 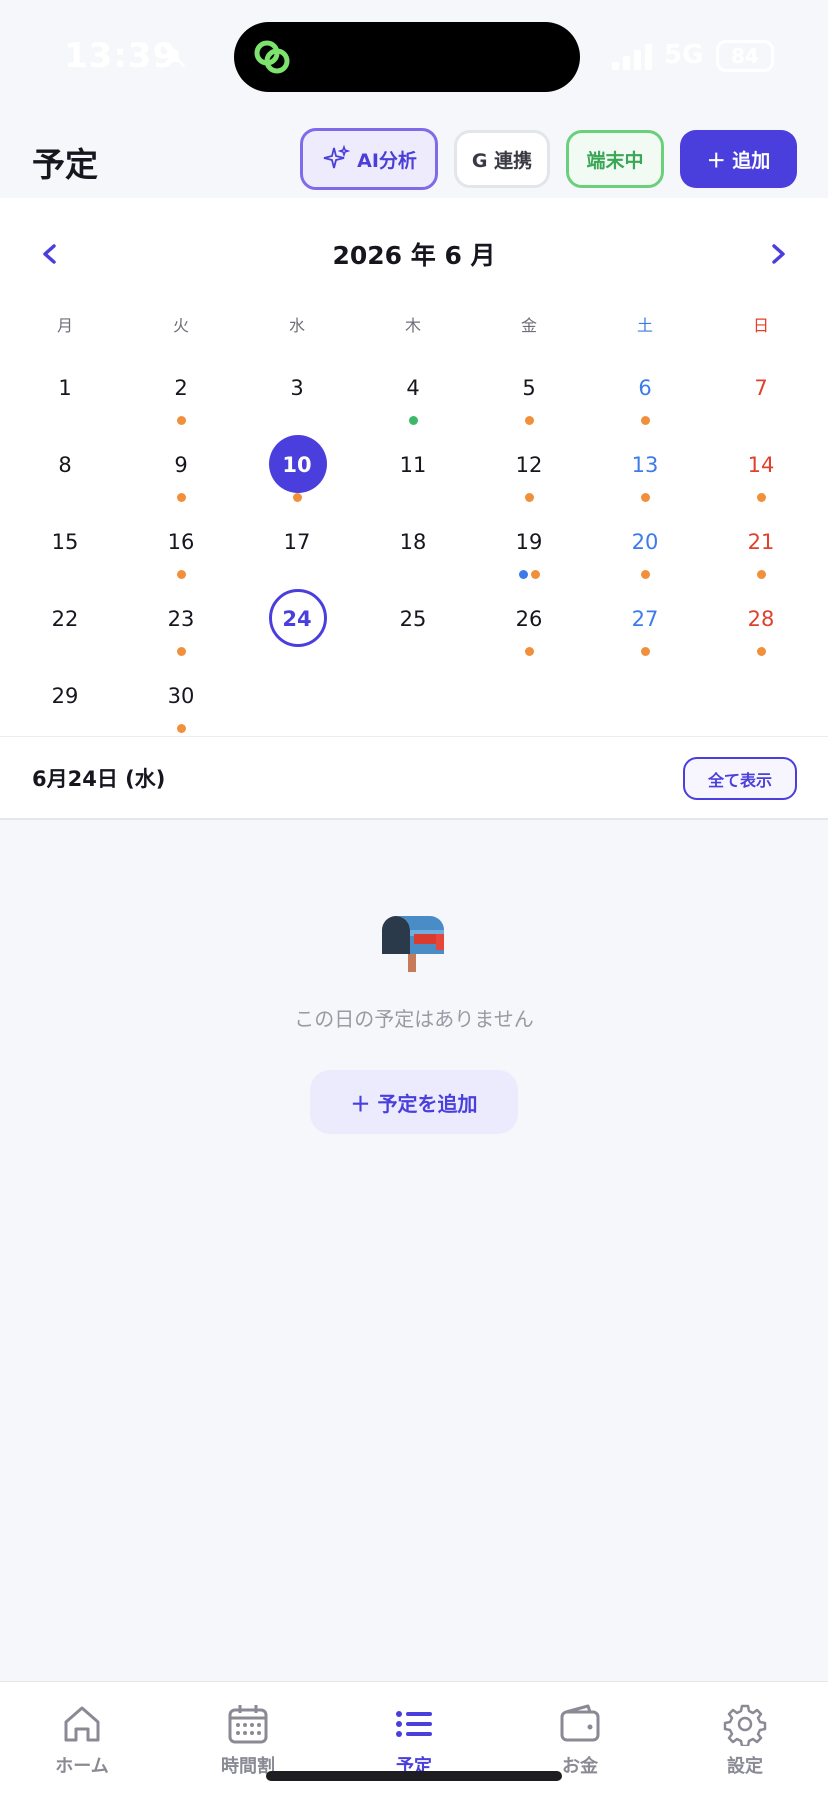 I want to click on calendar-day: 4, so click(x=413, y=394).